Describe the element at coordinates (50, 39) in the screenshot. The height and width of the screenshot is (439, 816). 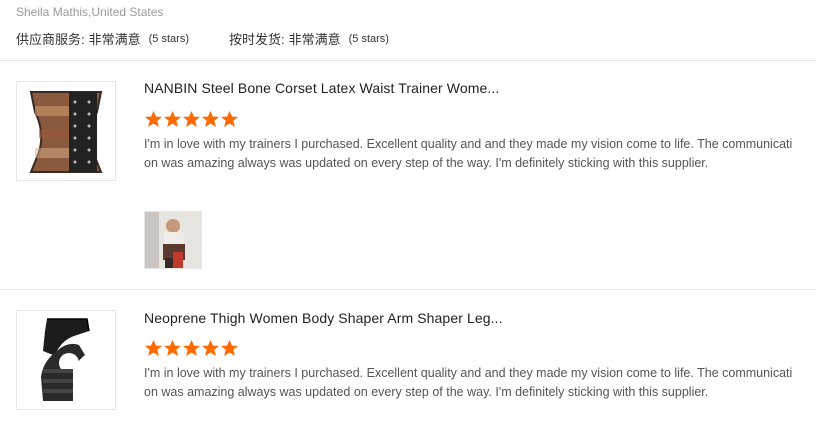
I see `rating-label: 供应商服务:` at that location.